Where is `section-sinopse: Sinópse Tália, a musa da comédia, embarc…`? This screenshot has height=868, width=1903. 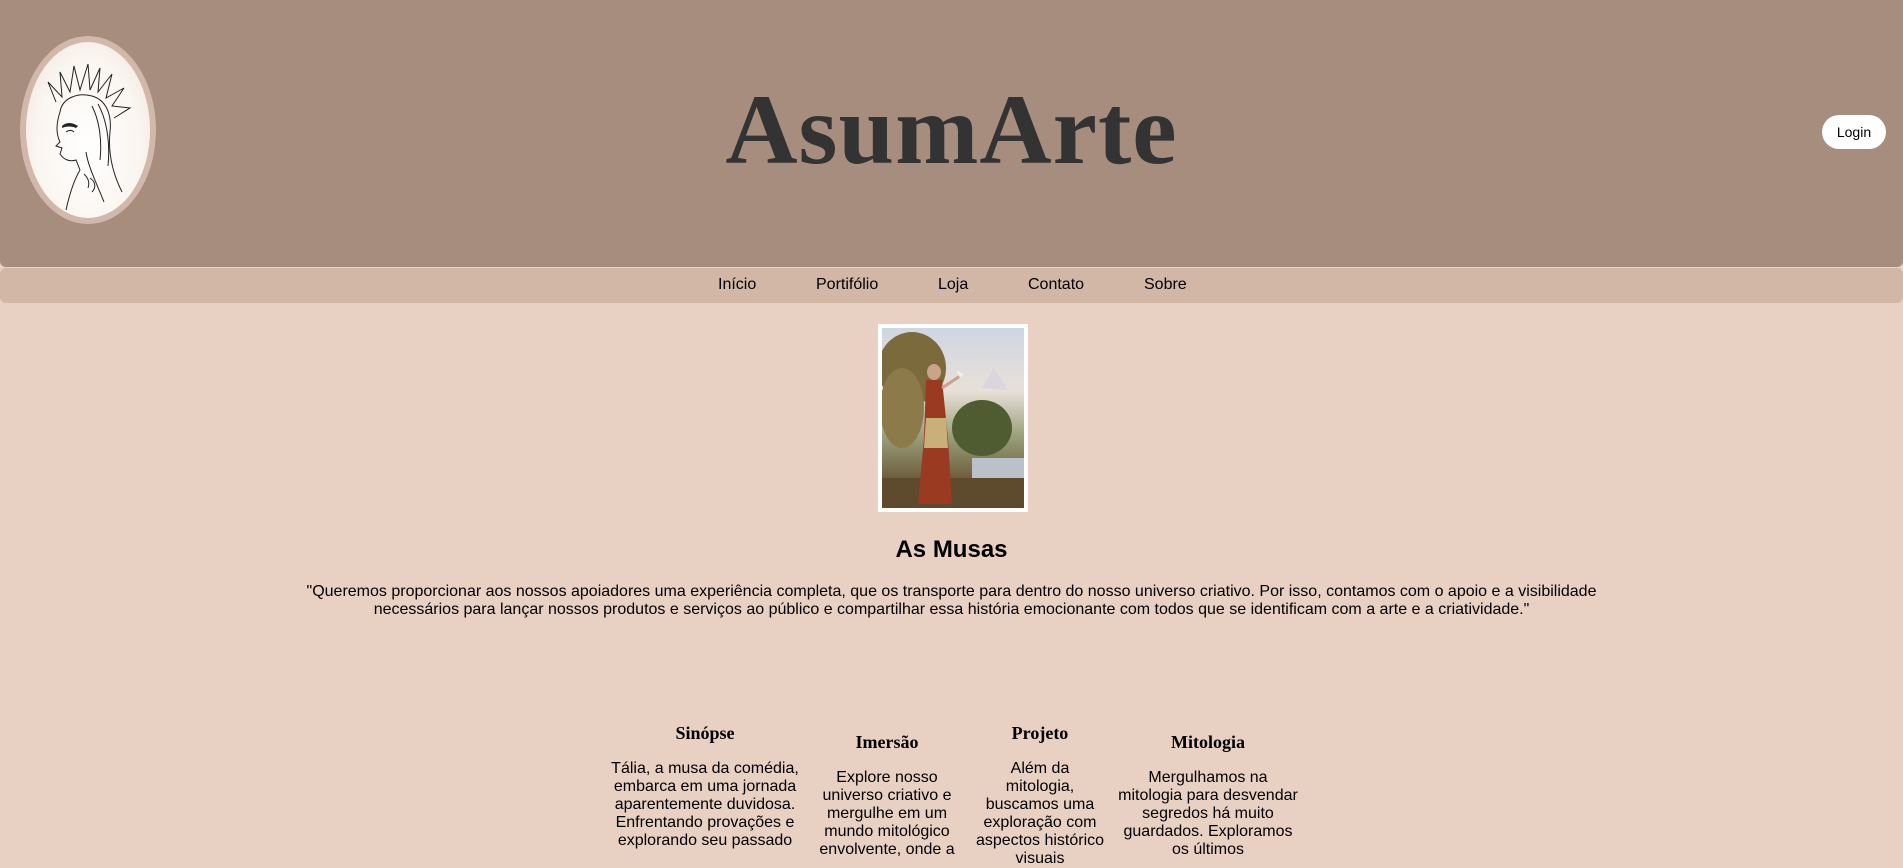 section-sinopse: Sinópse Tália, a musa da comédia, embarc… is located at coordinates (705, 786).